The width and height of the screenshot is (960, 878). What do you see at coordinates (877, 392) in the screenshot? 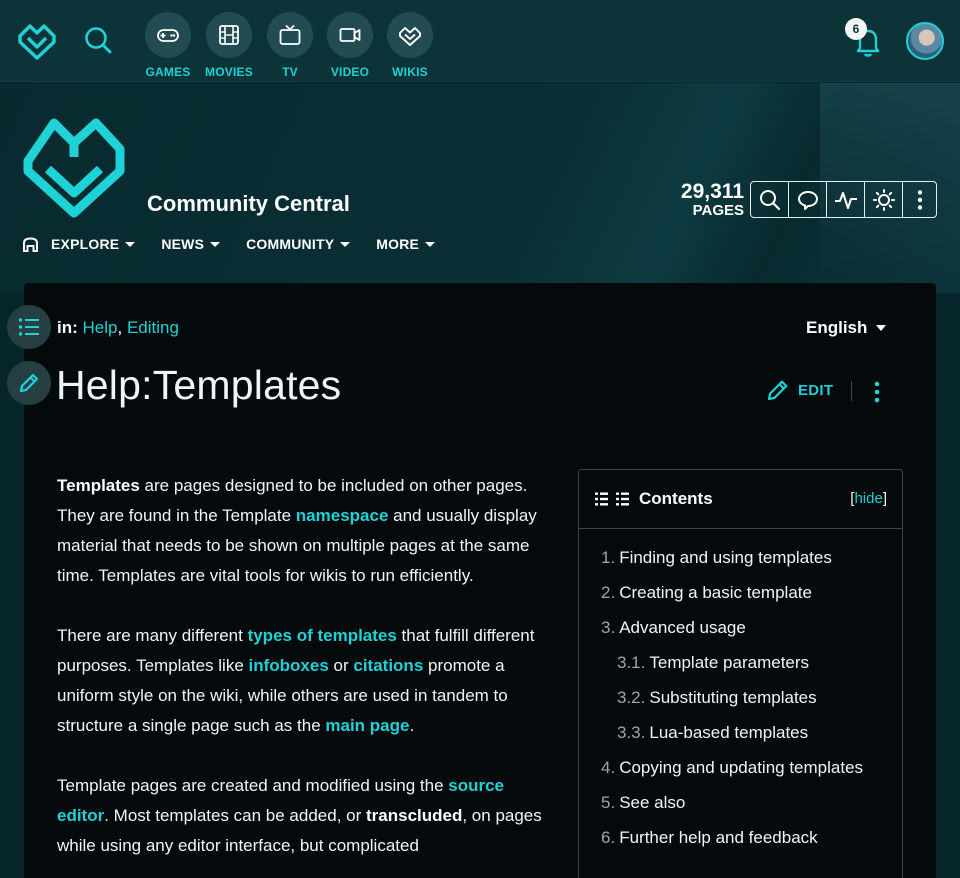
I see `more-actions-icon` at bounding box center [877, 392].